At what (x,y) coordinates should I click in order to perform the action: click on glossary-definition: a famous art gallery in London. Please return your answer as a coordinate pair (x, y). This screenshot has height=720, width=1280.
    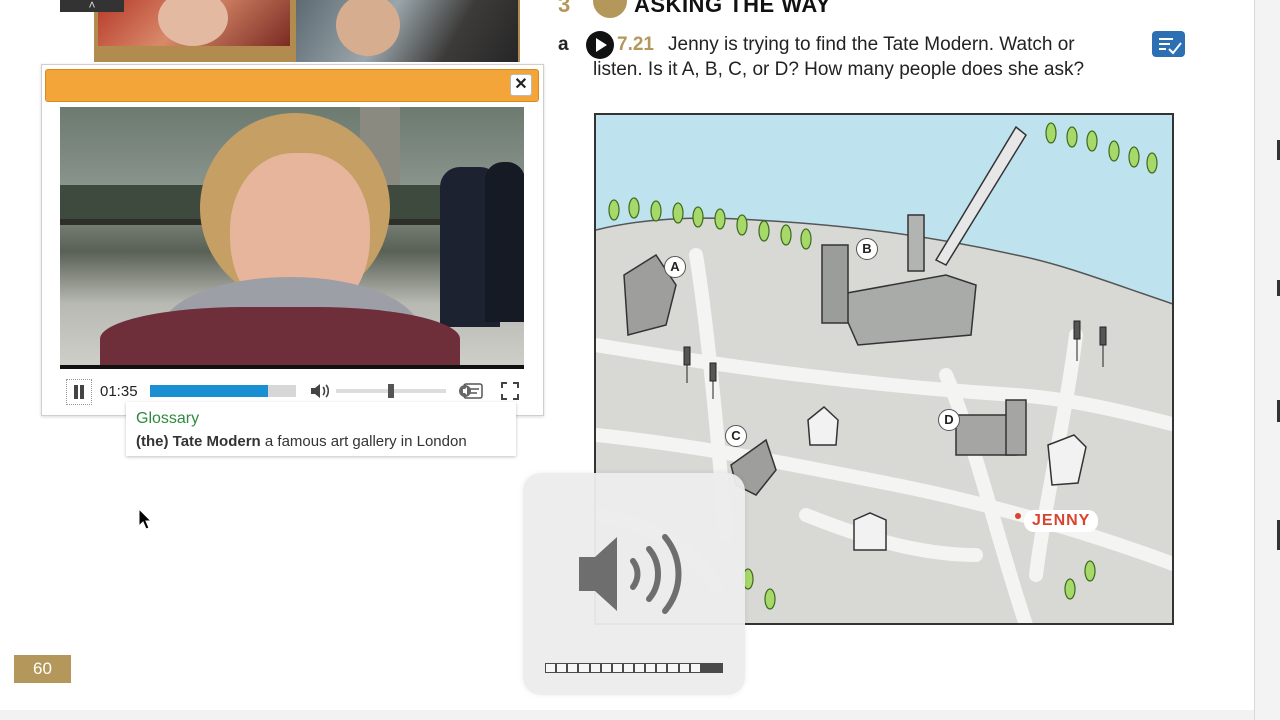
    Looking at the image, I should click on (365, 441).